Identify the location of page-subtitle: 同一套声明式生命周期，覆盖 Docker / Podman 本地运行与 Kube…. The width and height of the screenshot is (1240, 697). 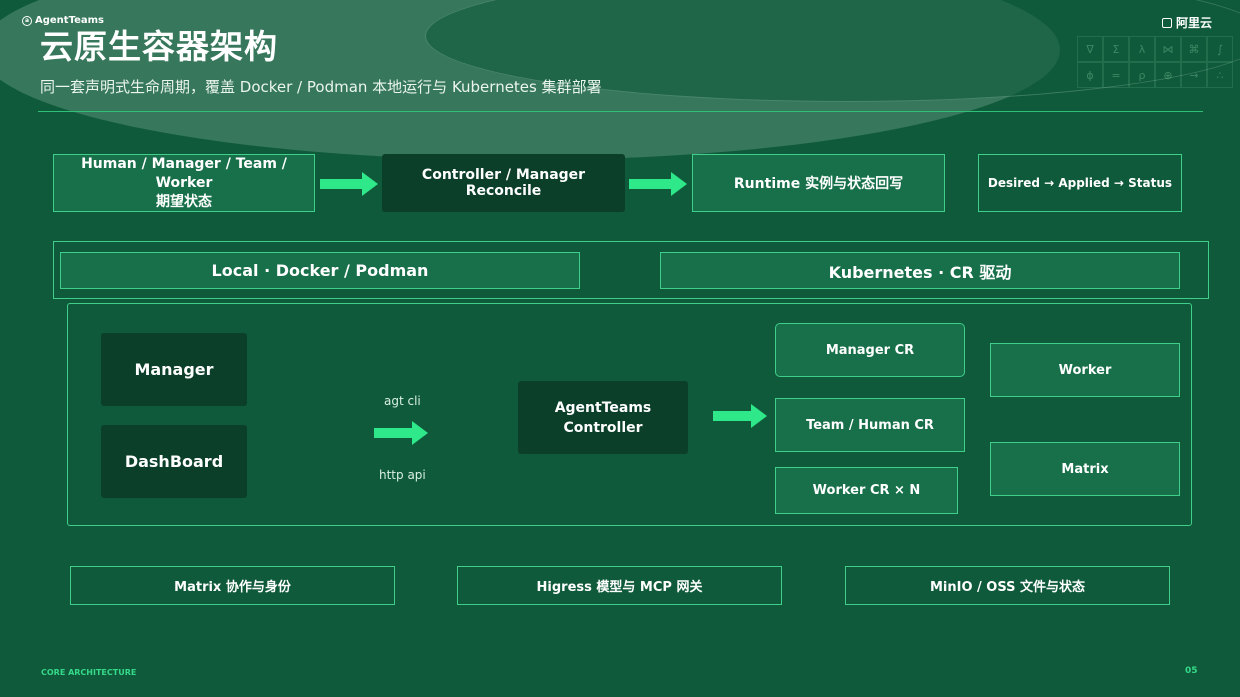
(321, 87).